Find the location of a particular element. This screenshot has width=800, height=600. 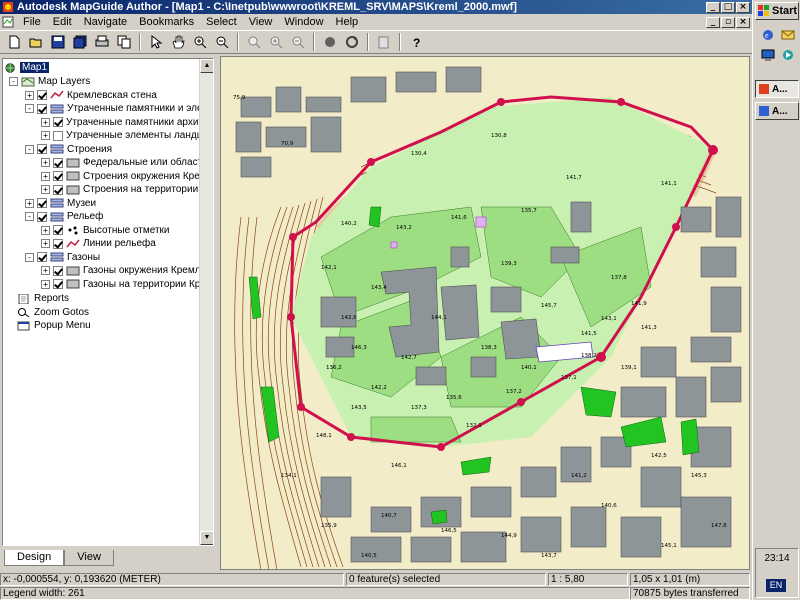

layer-label: Строения на территории Кремля is located at coordinates (148, 189).